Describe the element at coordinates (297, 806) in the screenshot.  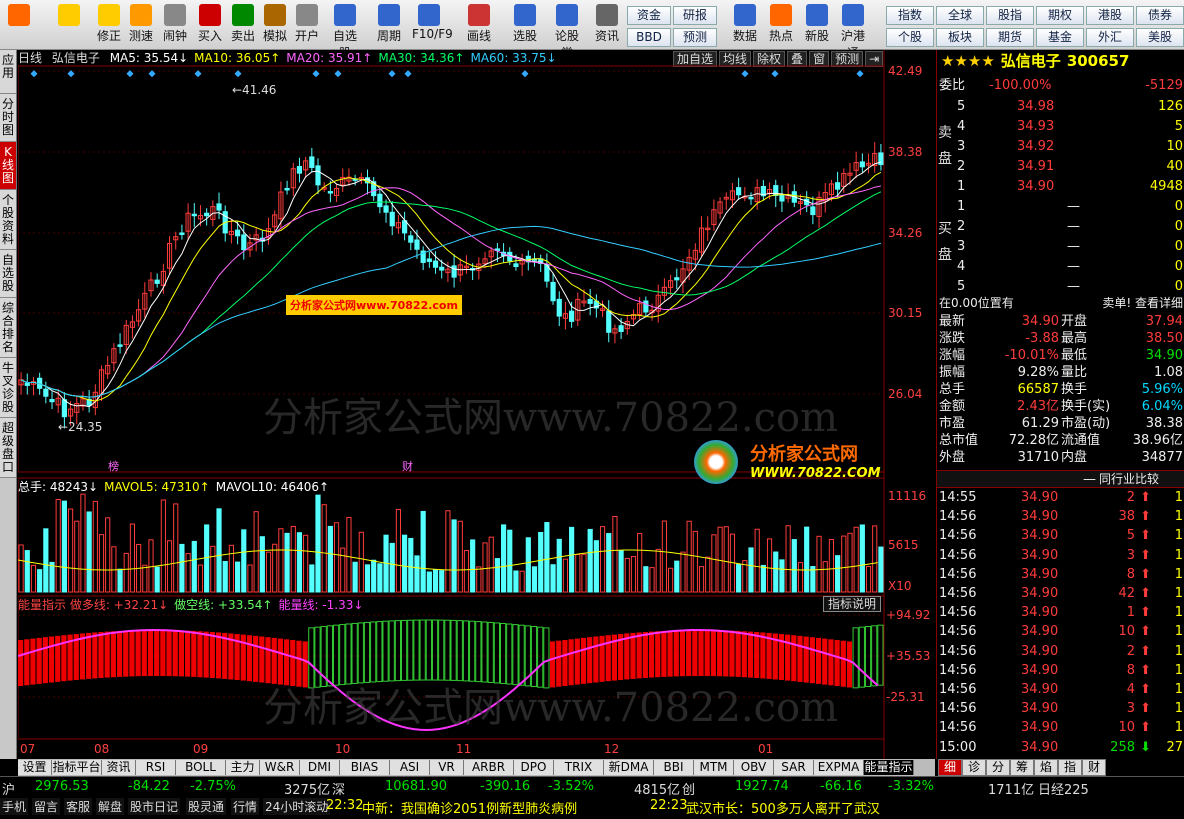
I see `status-link: 24小时滚动` at that location.